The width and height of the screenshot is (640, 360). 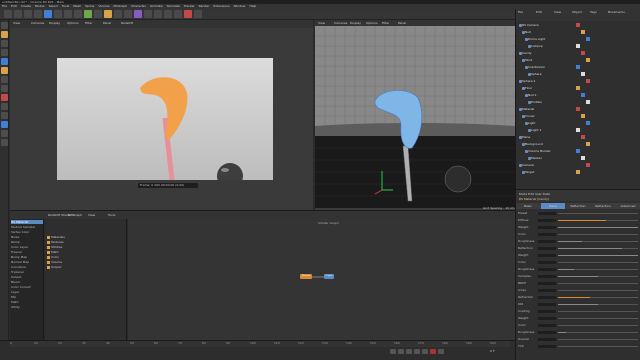 I want to click on object-row: Floor, so click(x=526, y=88).